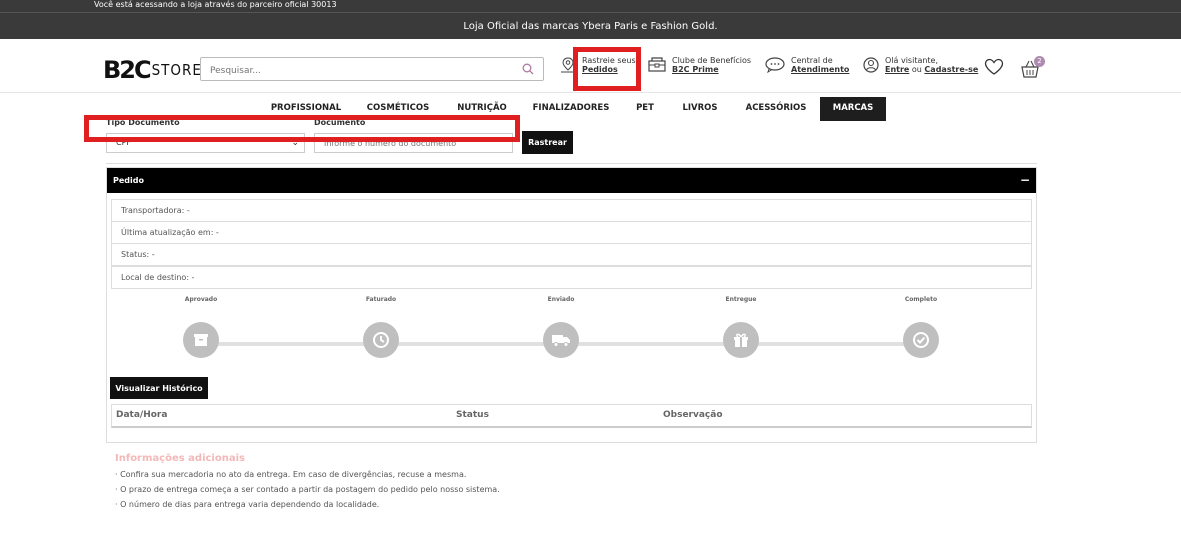  Describe the element at coordinates (571, 254) in the screenshot. I see `status-row: Status: -` at that location.